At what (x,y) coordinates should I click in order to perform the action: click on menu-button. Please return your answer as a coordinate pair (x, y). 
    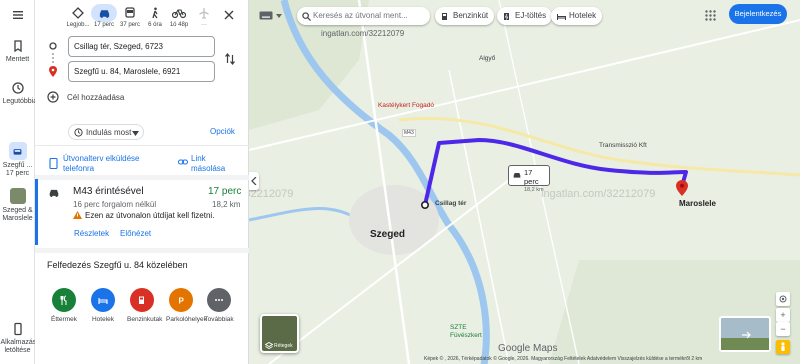
    Looking at the image, I should click on (17, 16).